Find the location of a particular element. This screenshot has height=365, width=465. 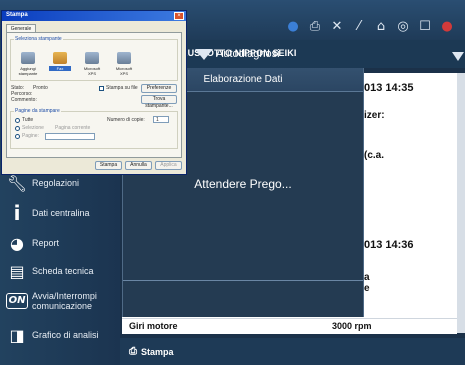

document-icon: ▤ is located at coordinates (17, 271).